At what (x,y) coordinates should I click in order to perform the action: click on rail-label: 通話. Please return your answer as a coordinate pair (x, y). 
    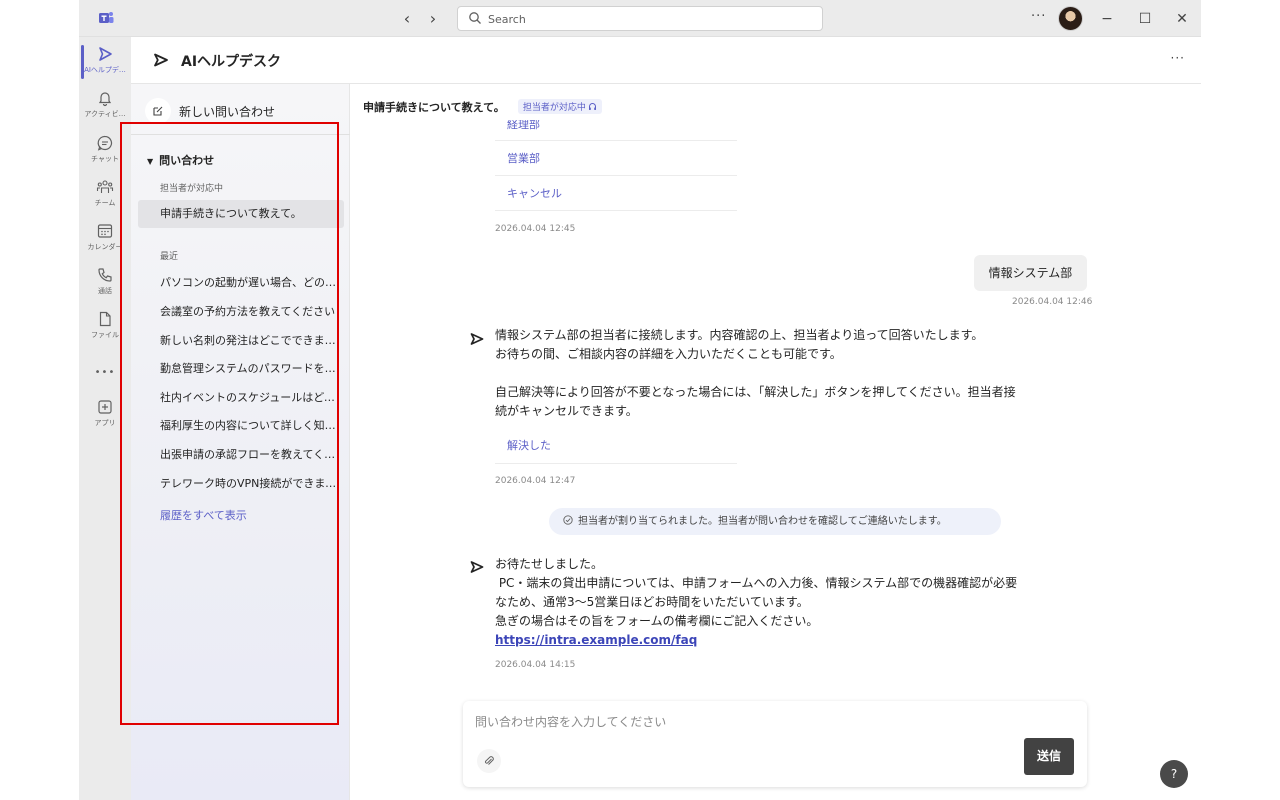
    Looking at the image, I should click on (105, 291).